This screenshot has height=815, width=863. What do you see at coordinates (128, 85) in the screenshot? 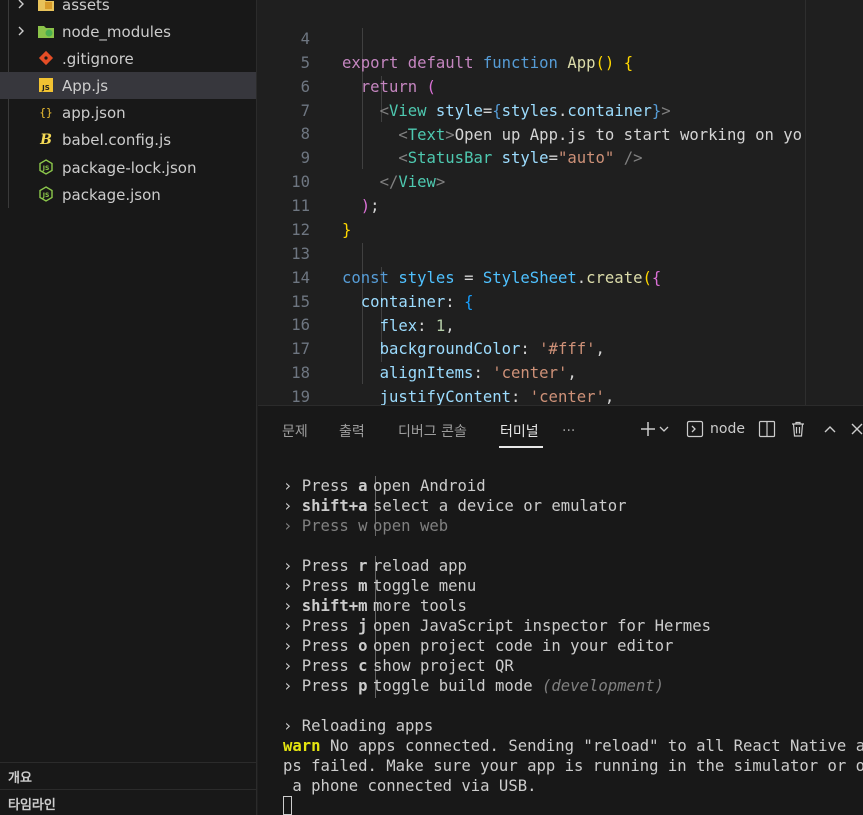
I see `tree-item-app-js: JS App.js` at bounding box center [128, 85].